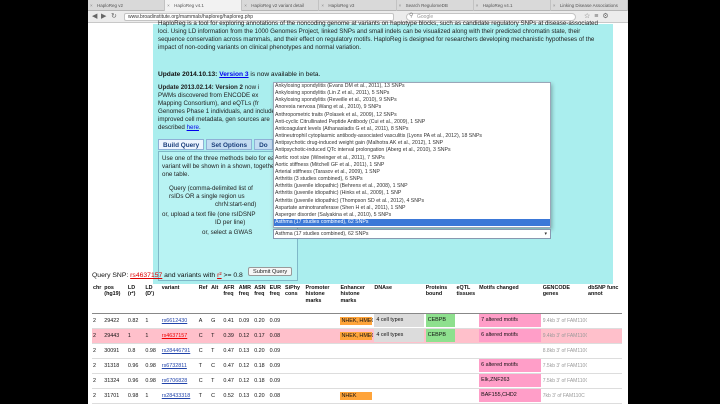 The height and width of the screenshot is (404, 720). Describe the element at coordinates (115, 351) in the screenshot. I see `table-cell-pos: 30091` at that location.